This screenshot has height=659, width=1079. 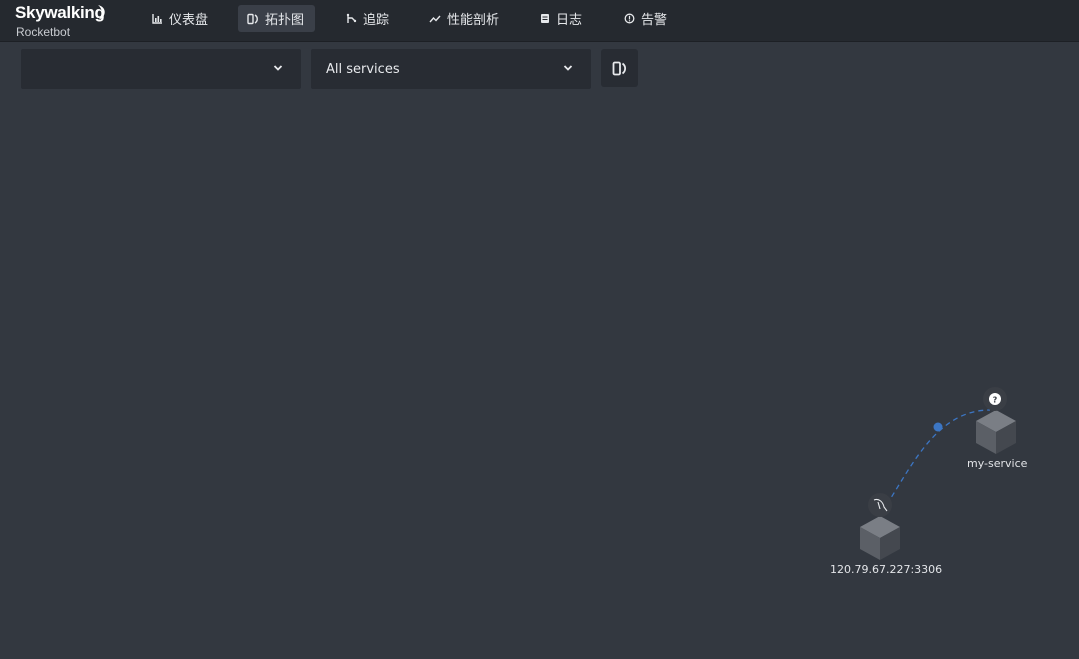 I want to click on service-node-my-service: ?, so click(x=996, y=420).